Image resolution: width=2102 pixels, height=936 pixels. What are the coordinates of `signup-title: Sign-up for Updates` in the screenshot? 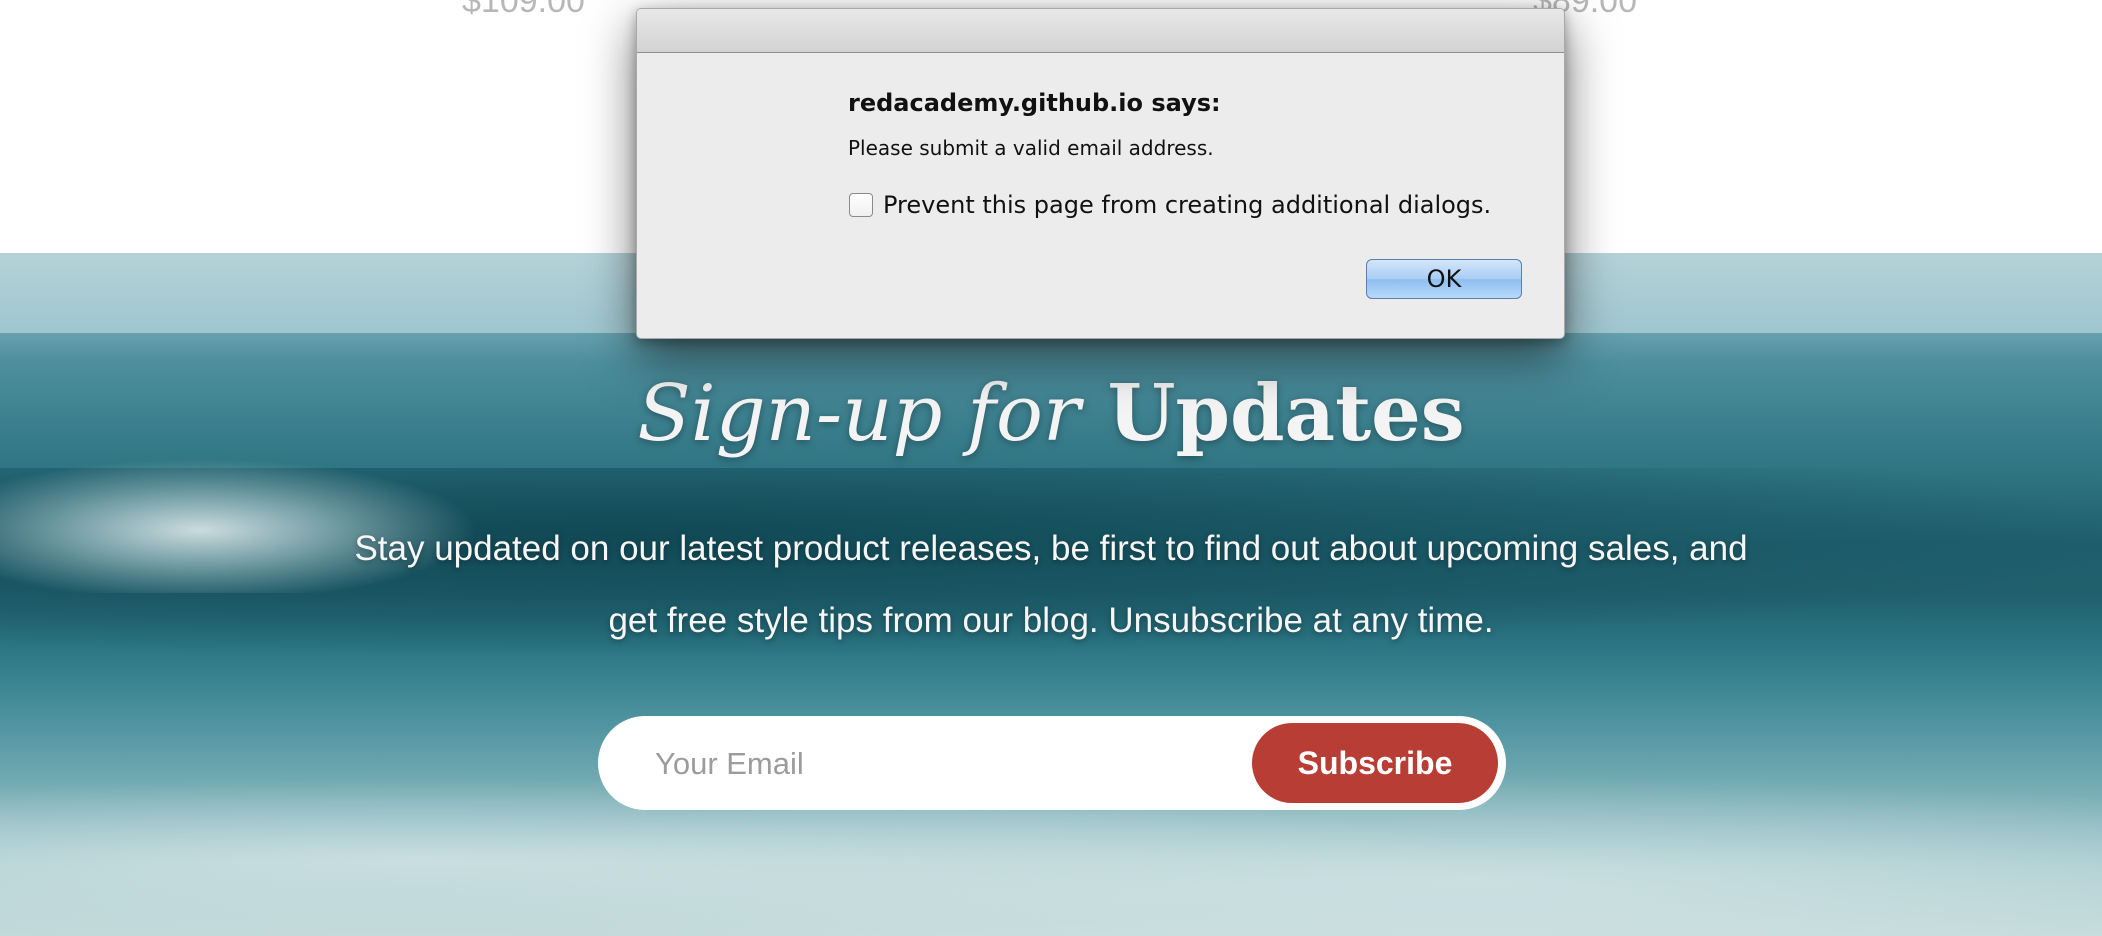 It's located at (1051, 413).